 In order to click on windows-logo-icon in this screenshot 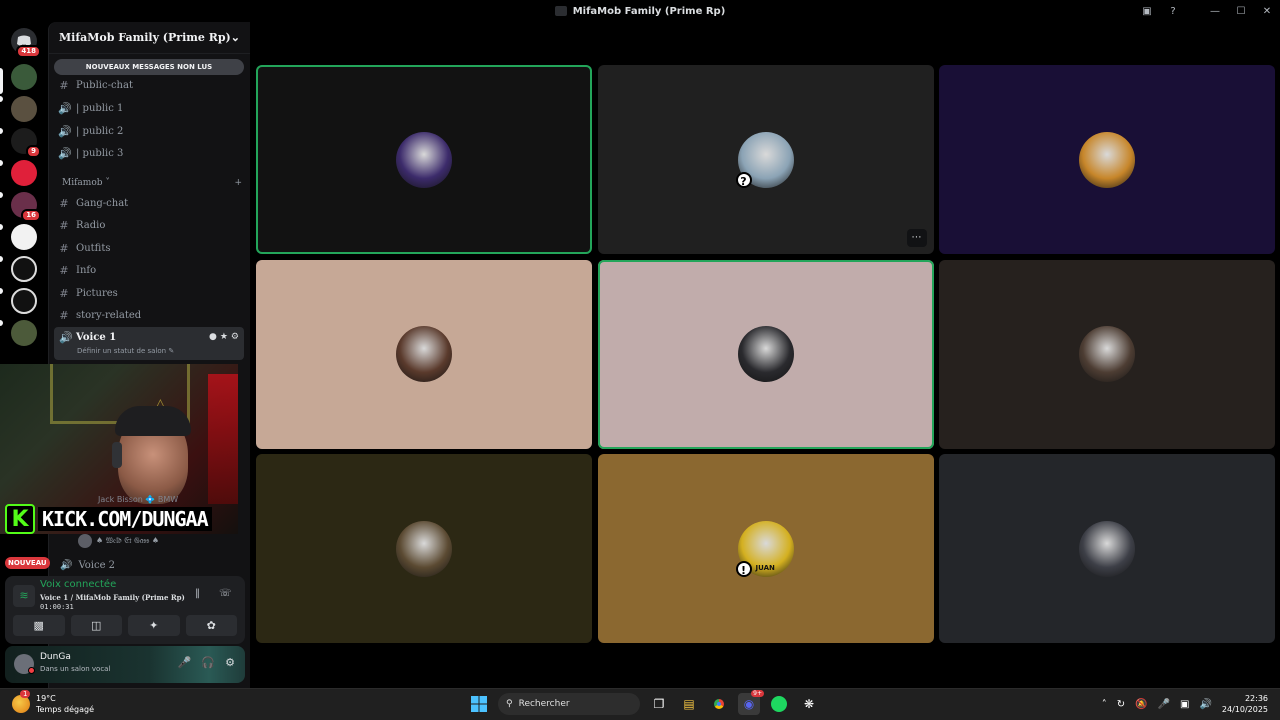, I will do `click(479, 704)`.